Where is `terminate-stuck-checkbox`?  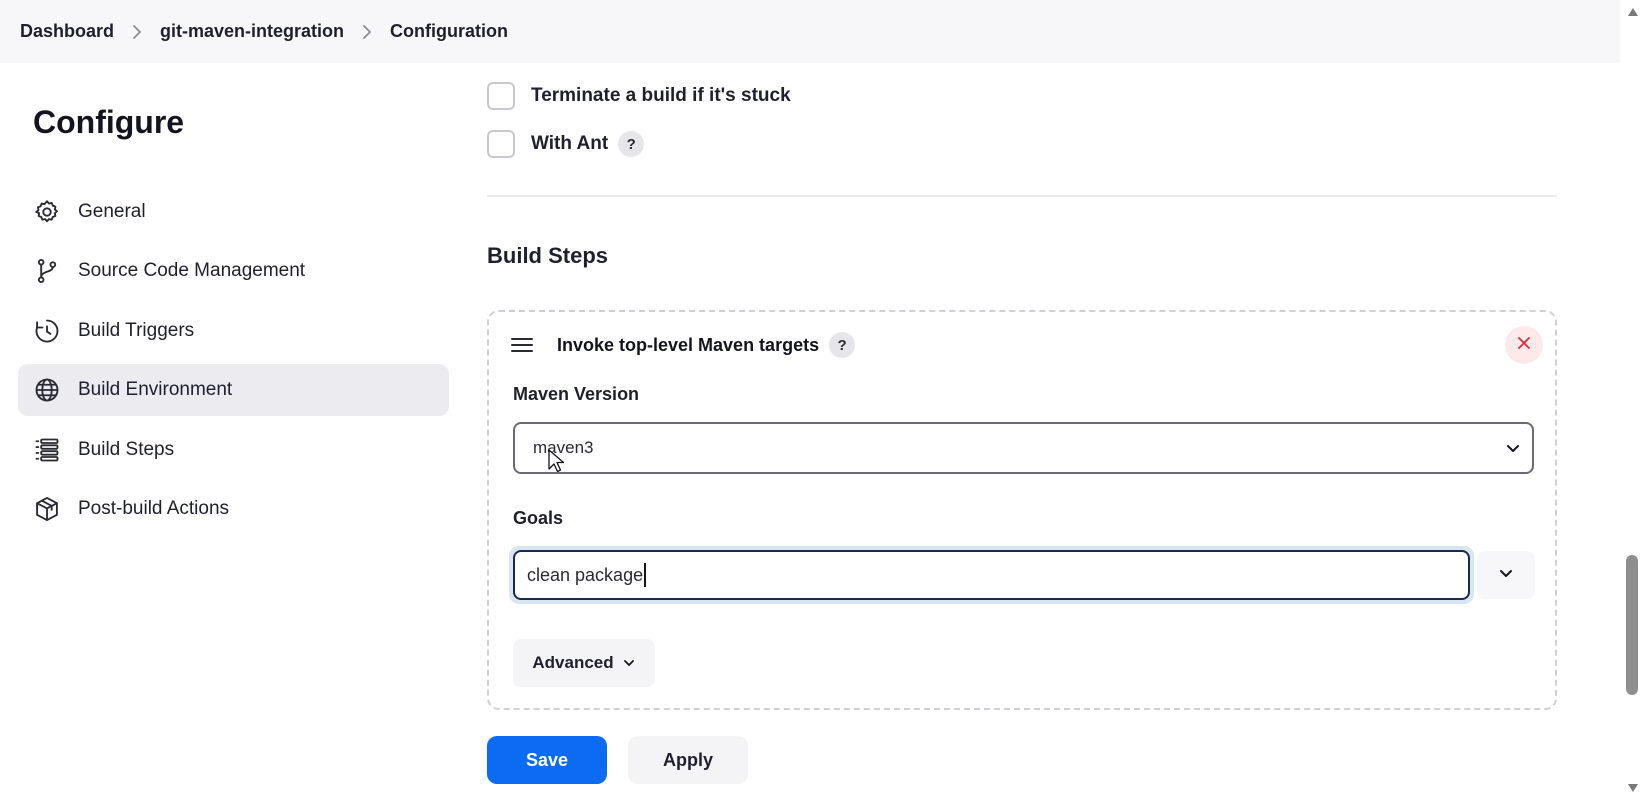
terminate-stuck-checkbox is located at coordinates (501, 96).